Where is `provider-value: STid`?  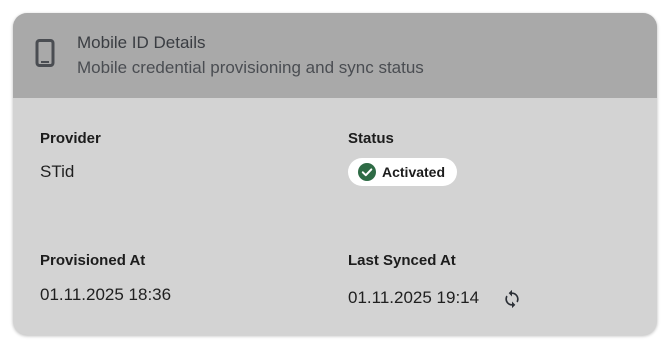
provider-value: STid is located at coordinates (57, 171).